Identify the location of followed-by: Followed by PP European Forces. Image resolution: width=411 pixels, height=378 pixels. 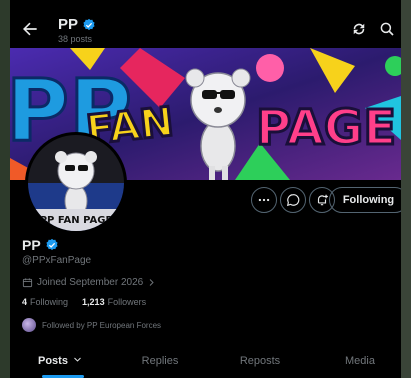
(91, 325).